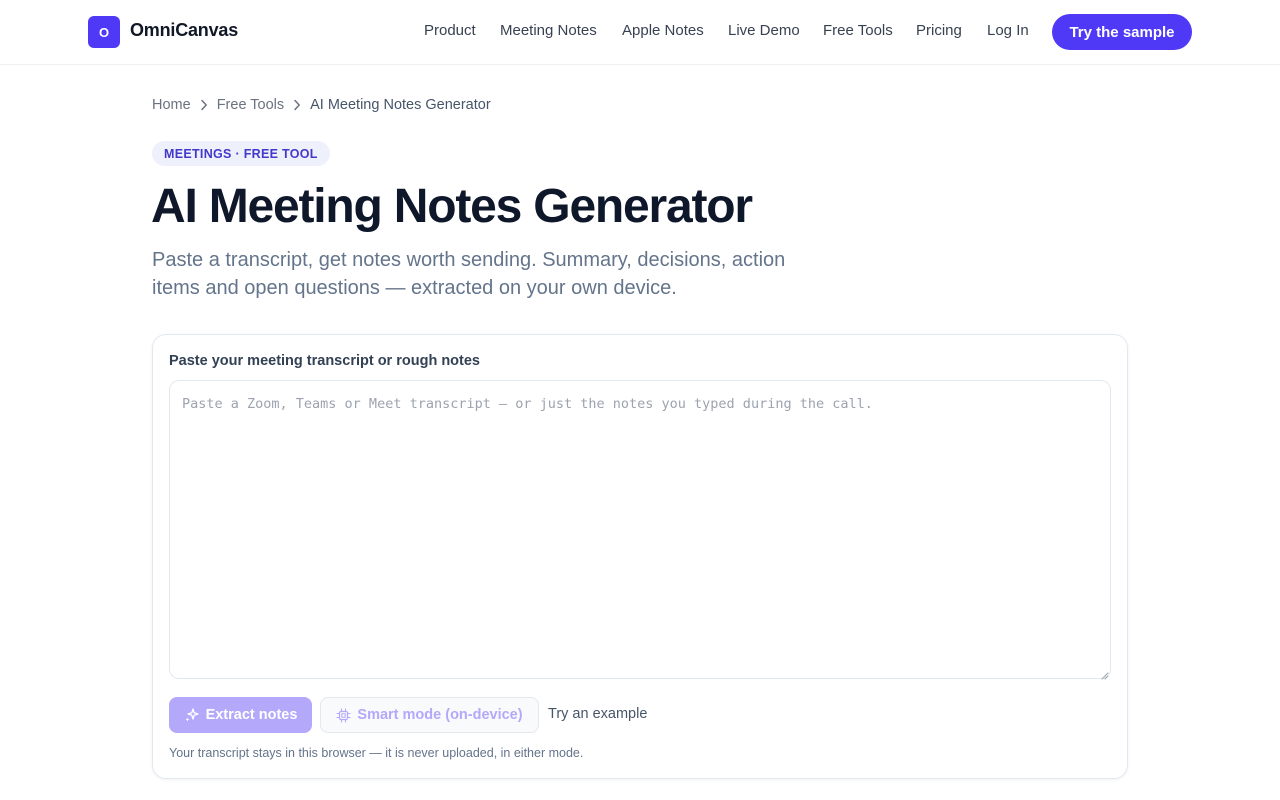 This screenshot has width=1280, height=800. I want to click on nav-link-free-tools: Free Tools, so click(858, 30).